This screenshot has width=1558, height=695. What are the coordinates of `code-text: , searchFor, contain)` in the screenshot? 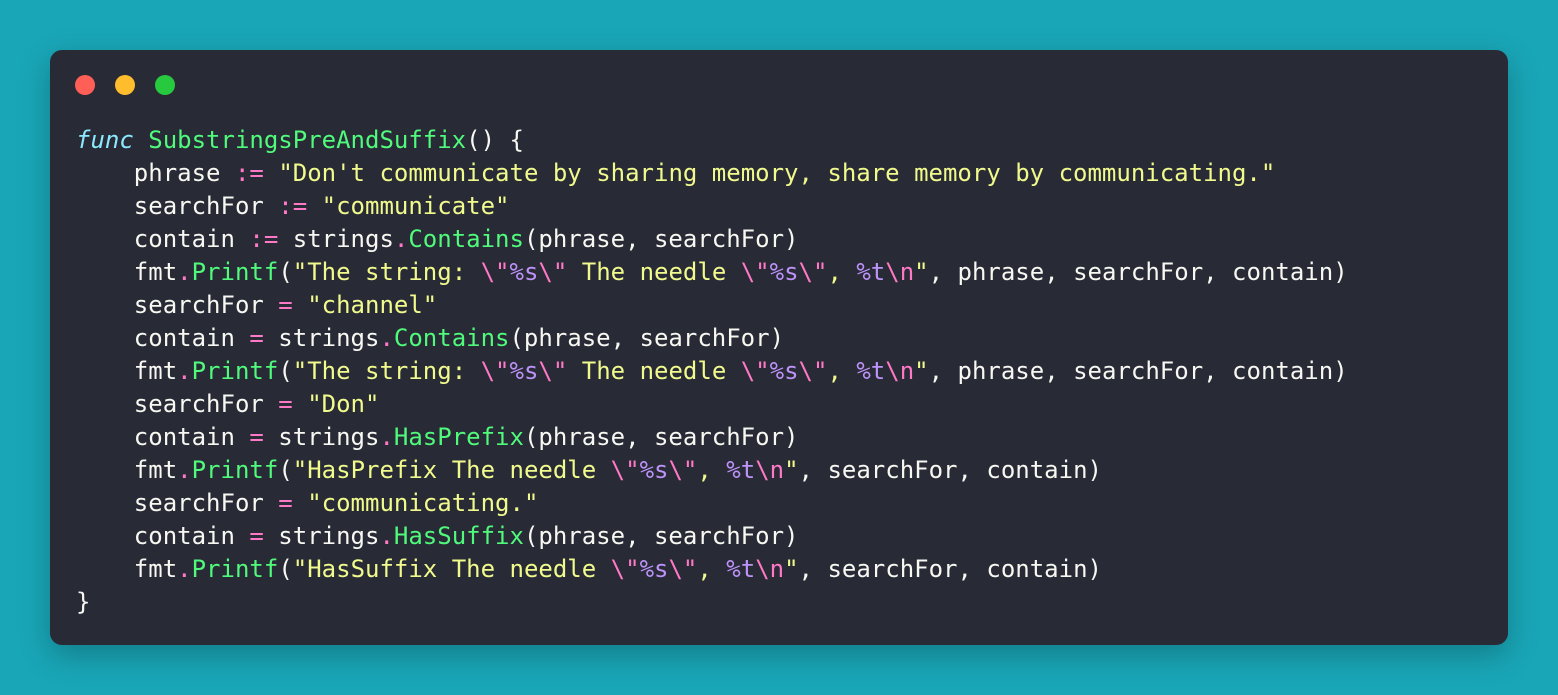 It's located at (950, 470).